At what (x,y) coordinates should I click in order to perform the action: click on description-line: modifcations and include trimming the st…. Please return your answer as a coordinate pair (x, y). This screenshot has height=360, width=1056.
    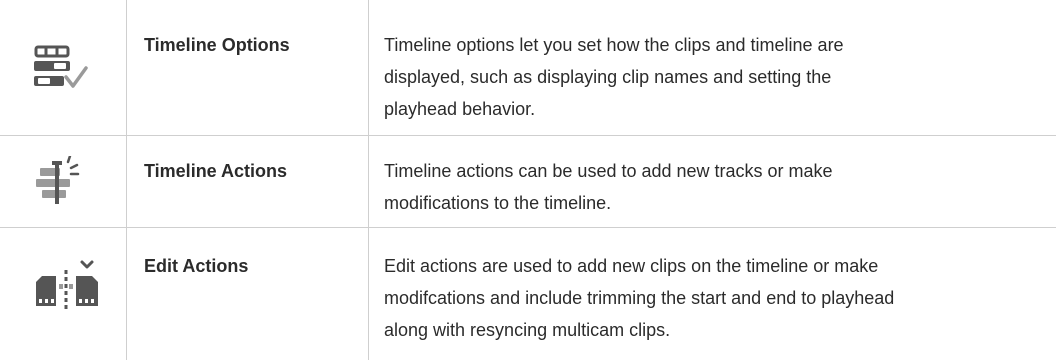
    Looking at the image, I should click on (639, 298).